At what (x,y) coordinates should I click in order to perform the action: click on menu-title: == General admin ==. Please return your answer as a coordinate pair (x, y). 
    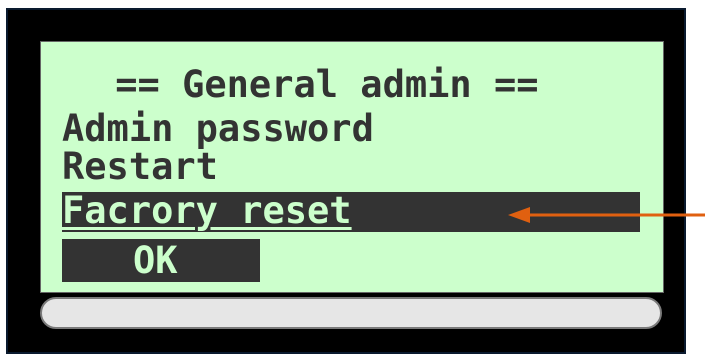
    Looking at the image, I should click on (316, 84).